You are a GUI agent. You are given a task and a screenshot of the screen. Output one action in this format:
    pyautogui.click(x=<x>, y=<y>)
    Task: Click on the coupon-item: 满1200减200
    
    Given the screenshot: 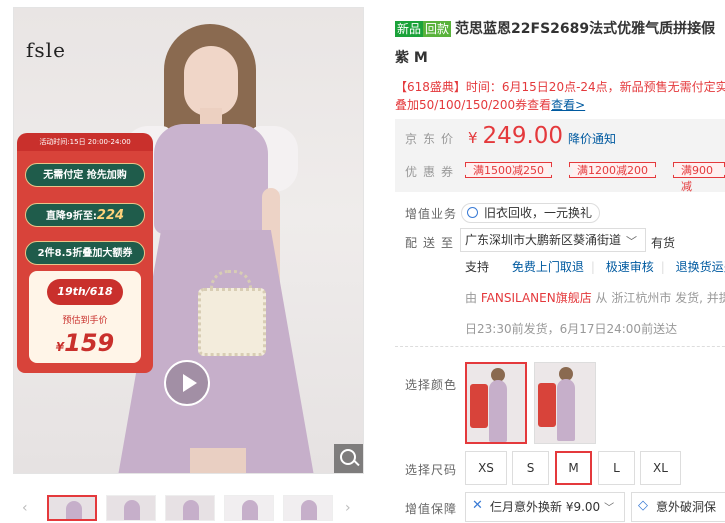 What is the action you would take?
    pyautogui.click(x=612, y=170)
    